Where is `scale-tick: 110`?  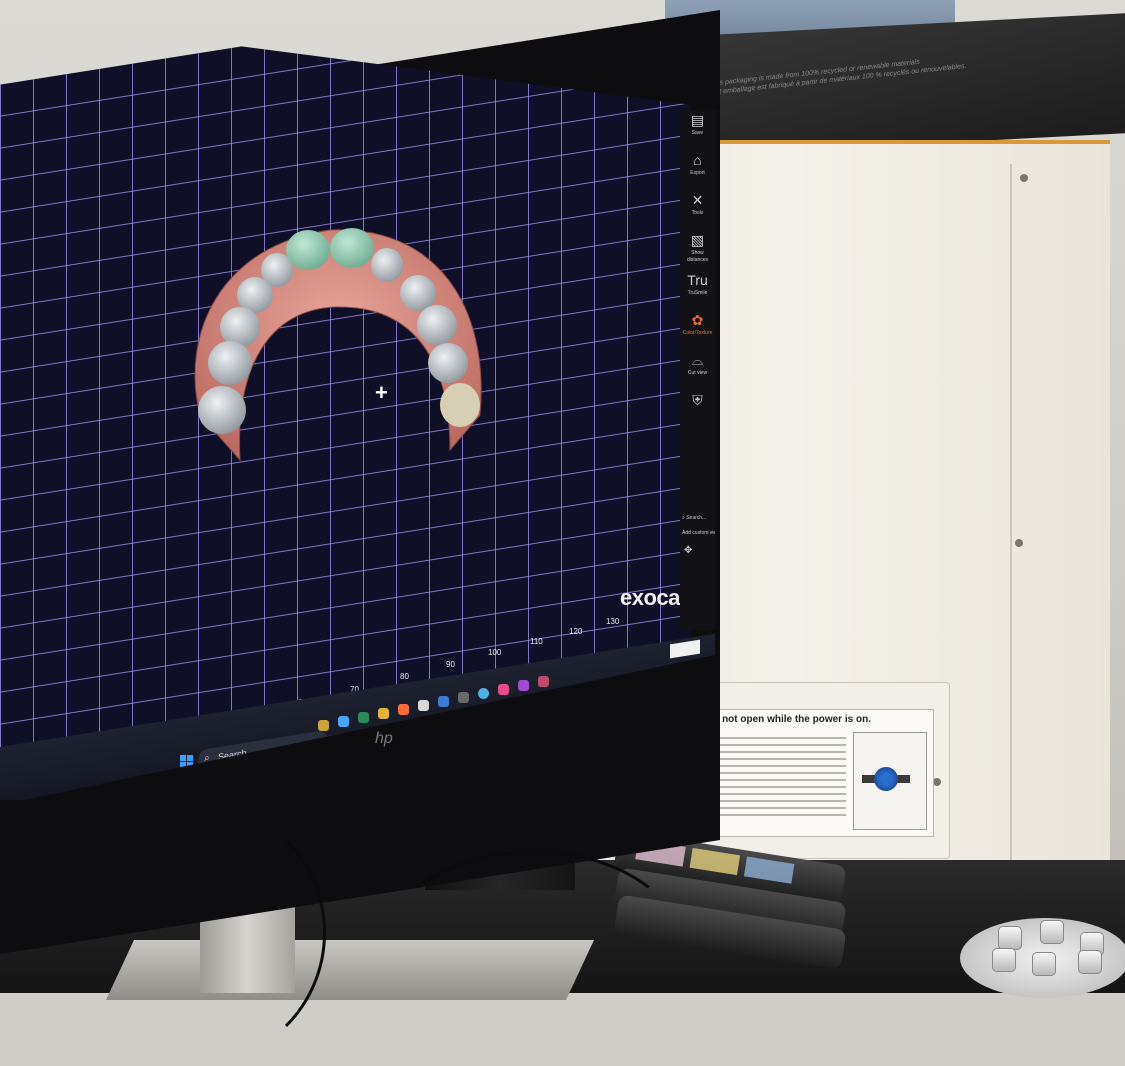
scale-tick: 110 is located at coordinates (536, 641).